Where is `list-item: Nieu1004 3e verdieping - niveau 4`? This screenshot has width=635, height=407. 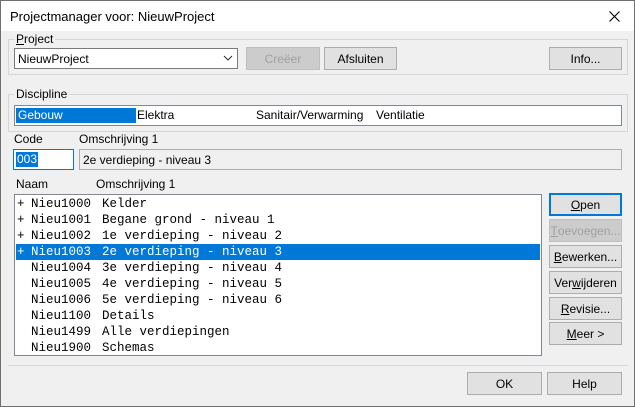 list-item: Nieu1004 3e verdieping - niveau 4 is located at coordinates (278, 268).